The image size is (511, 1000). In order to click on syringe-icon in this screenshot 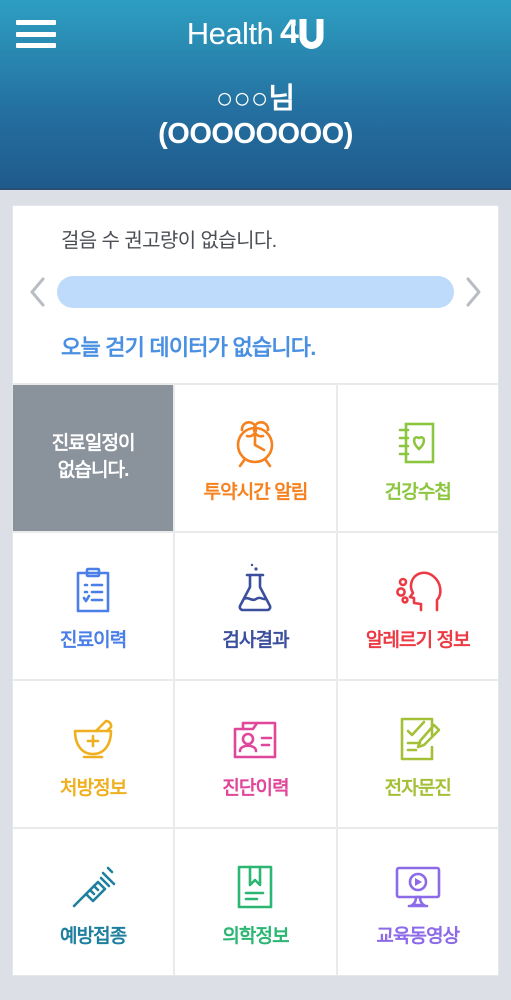, I will do `click(93, 887)`.